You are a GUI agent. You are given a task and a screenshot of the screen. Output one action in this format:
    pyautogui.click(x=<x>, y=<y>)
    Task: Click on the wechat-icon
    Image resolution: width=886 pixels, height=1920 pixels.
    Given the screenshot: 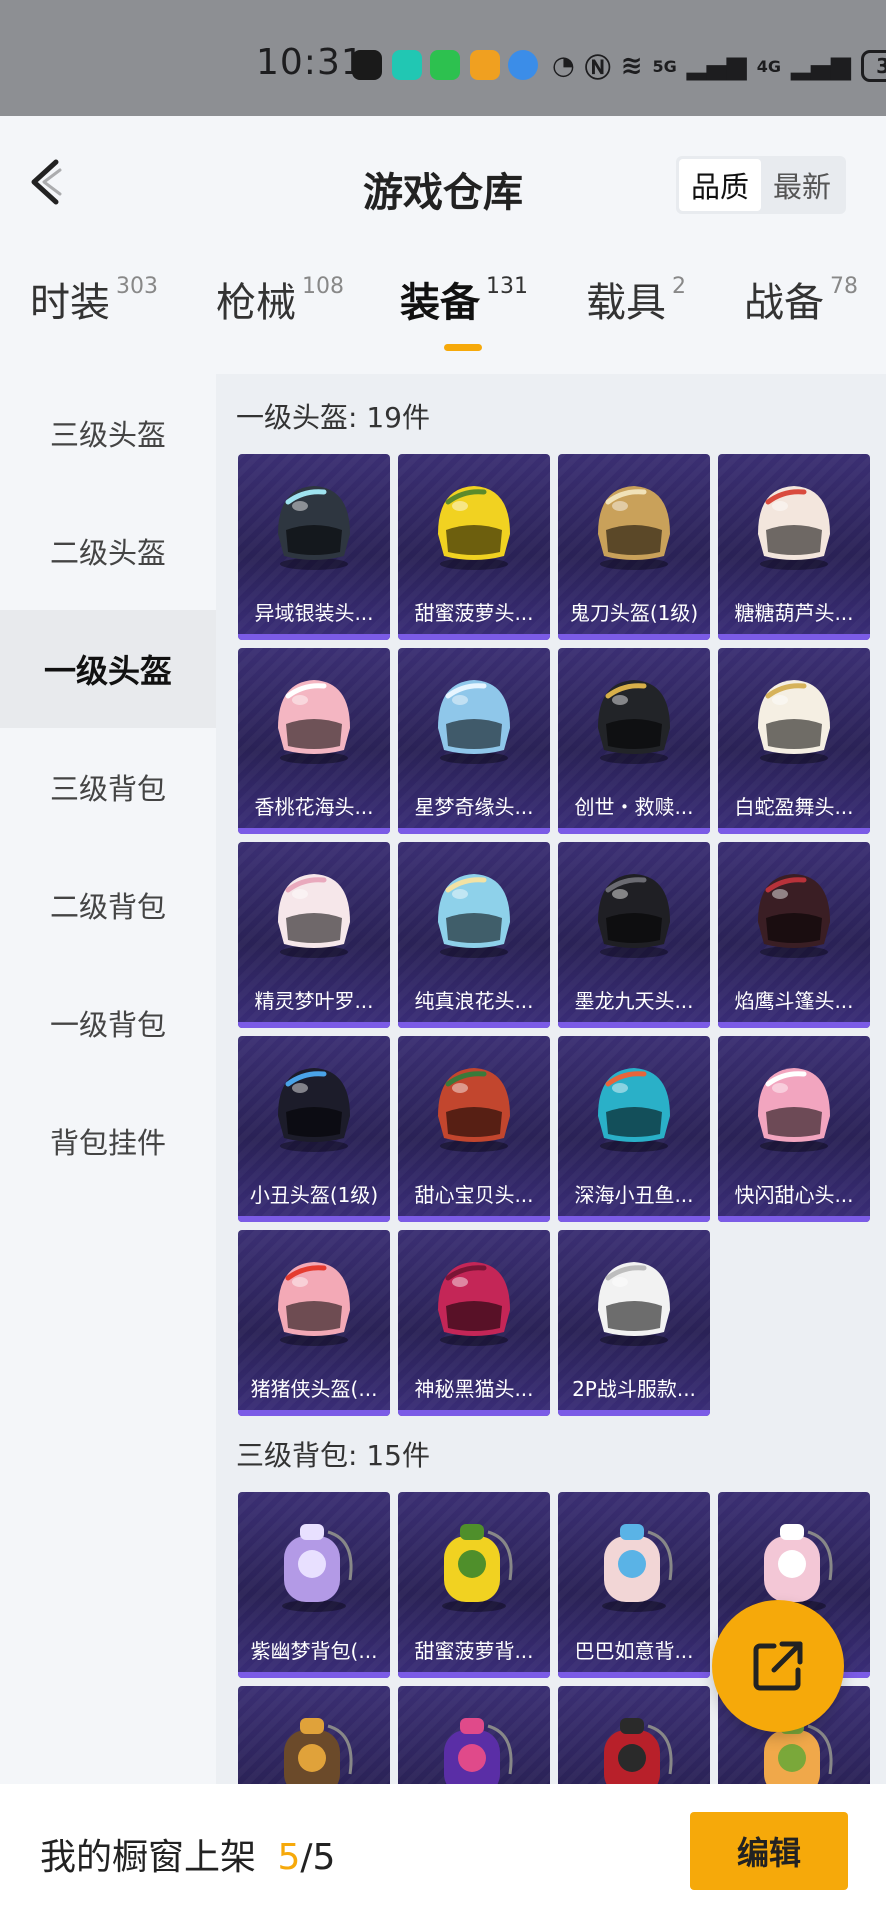 What is the action you would take?
    pyautogui.click(x=445, y=65)
    